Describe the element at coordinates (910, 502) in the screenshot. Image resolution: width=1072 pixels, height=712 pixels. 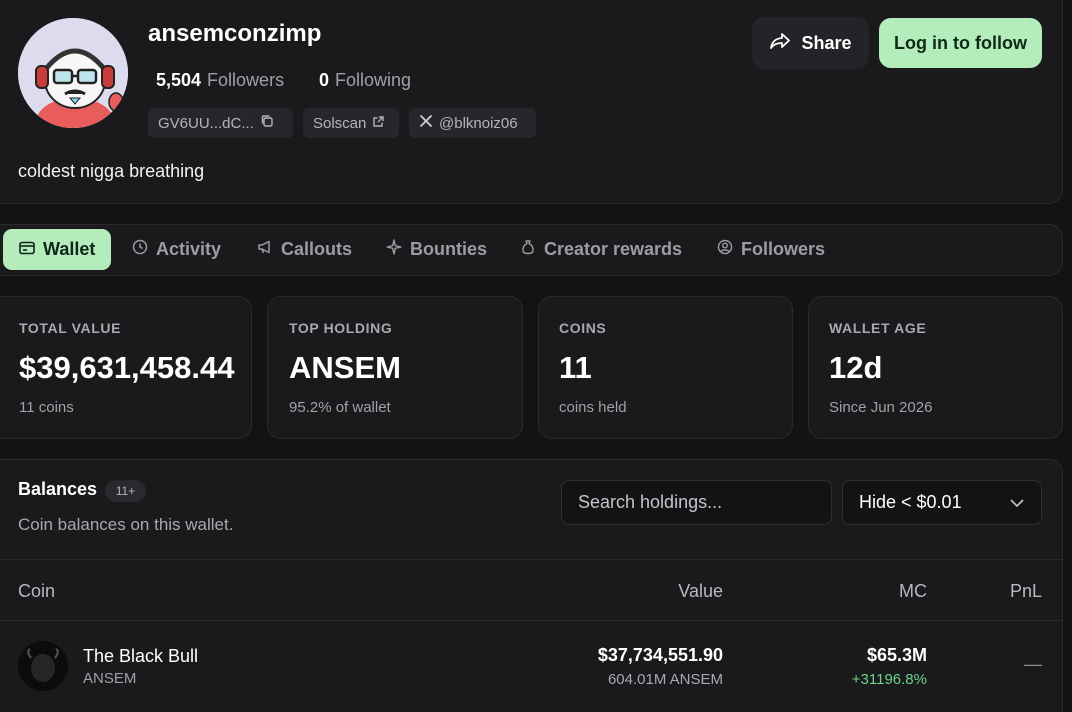
I see `dust-filter-value: Hide < $0.01` at that location.